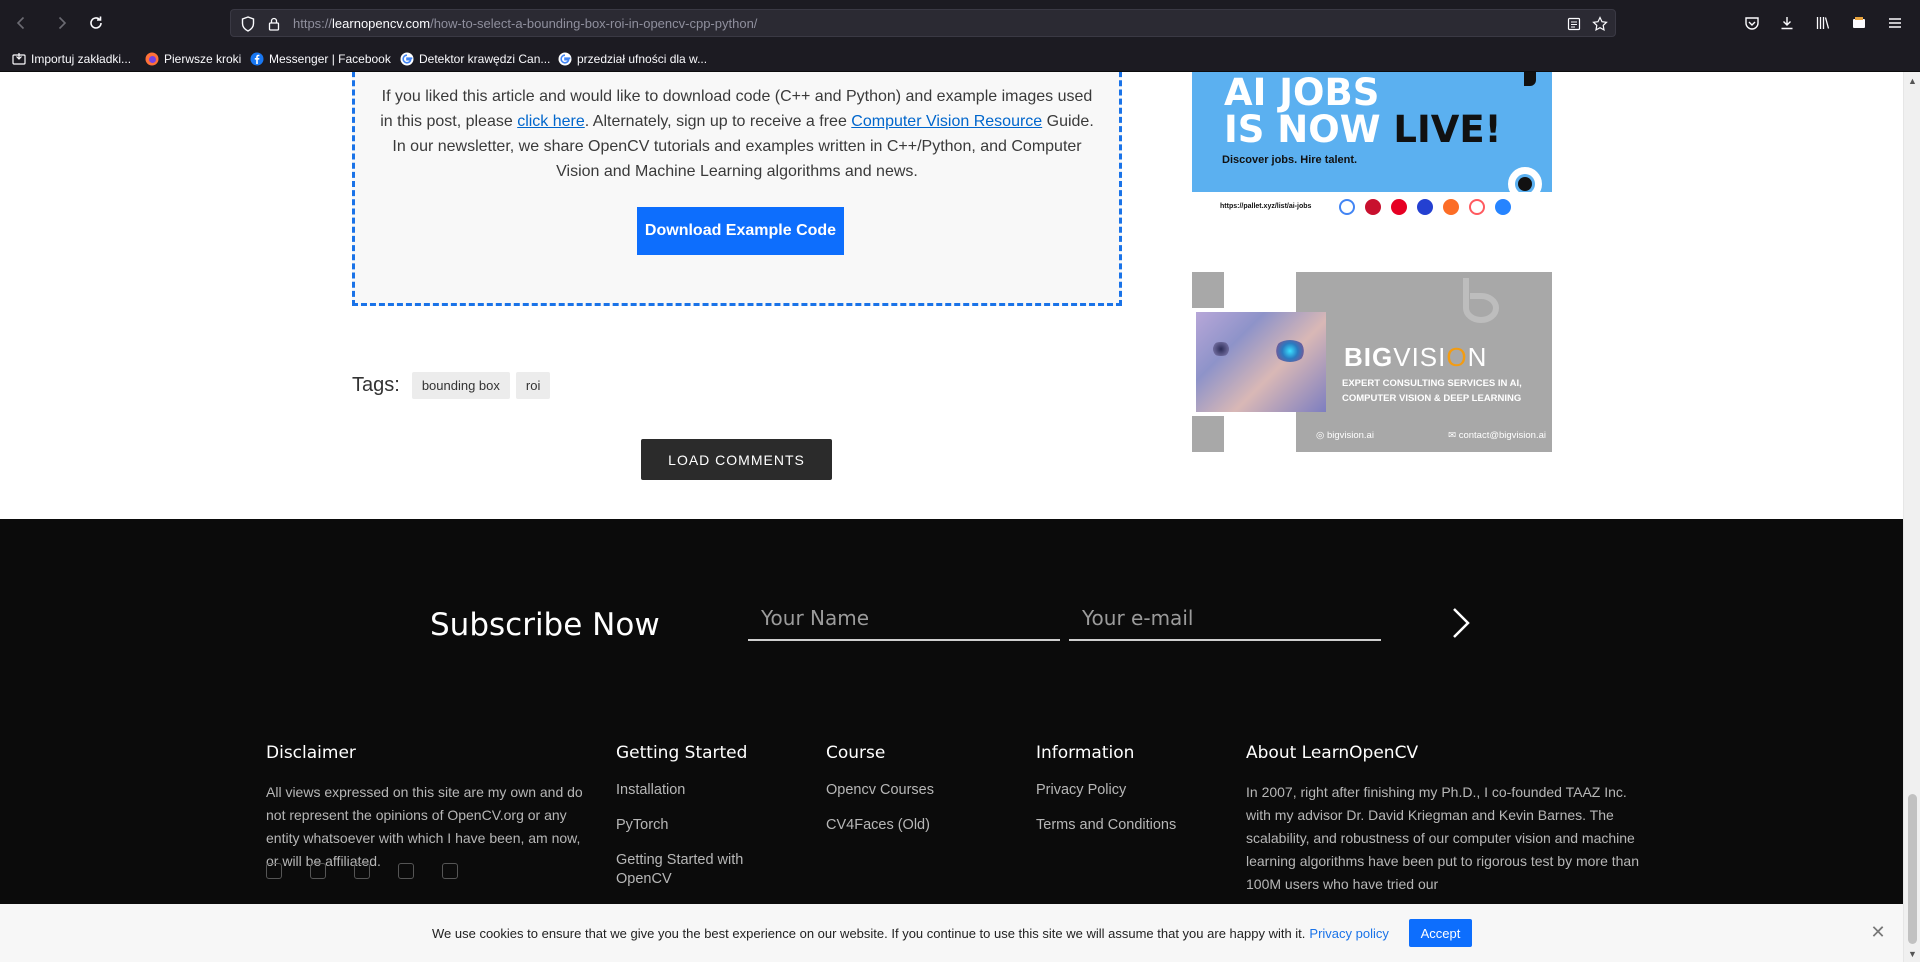 The width and height of the screenshot is (1920, 962). What do you see at coordinates (1126, 790) in the screenshot?
I see `footer-link-privacy-policy: Privacy Policy` at bounding box center [1126, 790].